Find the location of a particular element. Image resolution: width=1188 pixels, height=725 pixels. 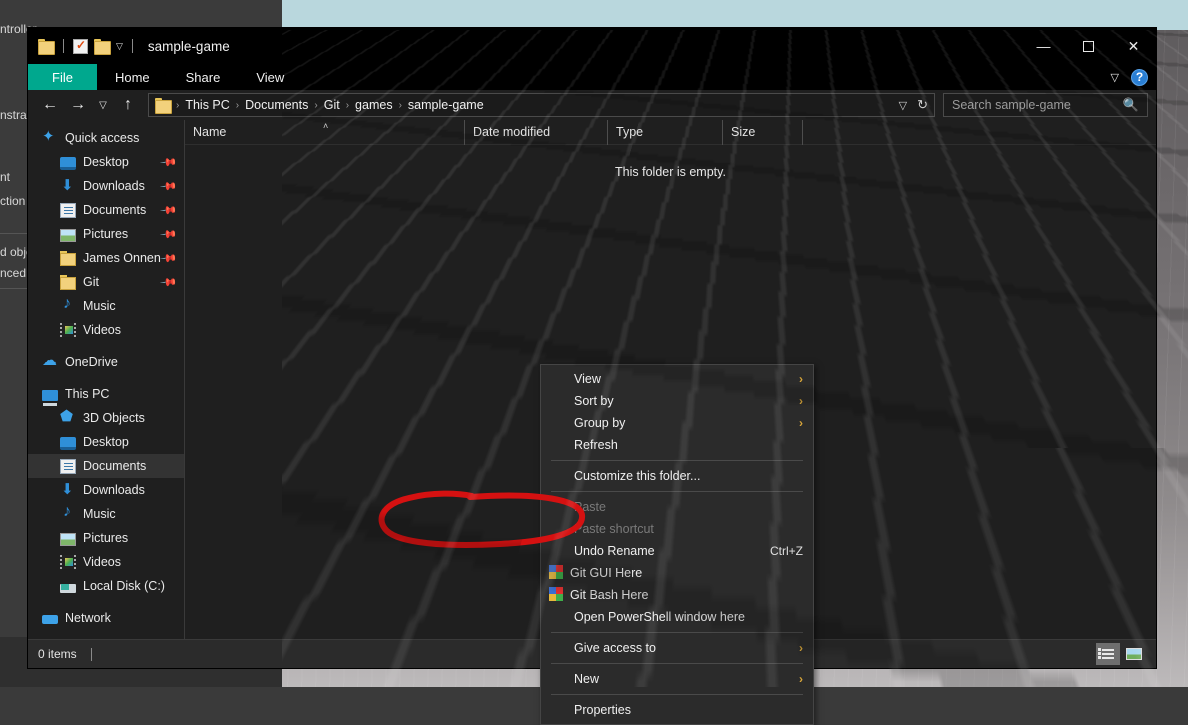

sidebar-item-downloads-qa: Downloads 📌 is located at coordinates (106, 186).